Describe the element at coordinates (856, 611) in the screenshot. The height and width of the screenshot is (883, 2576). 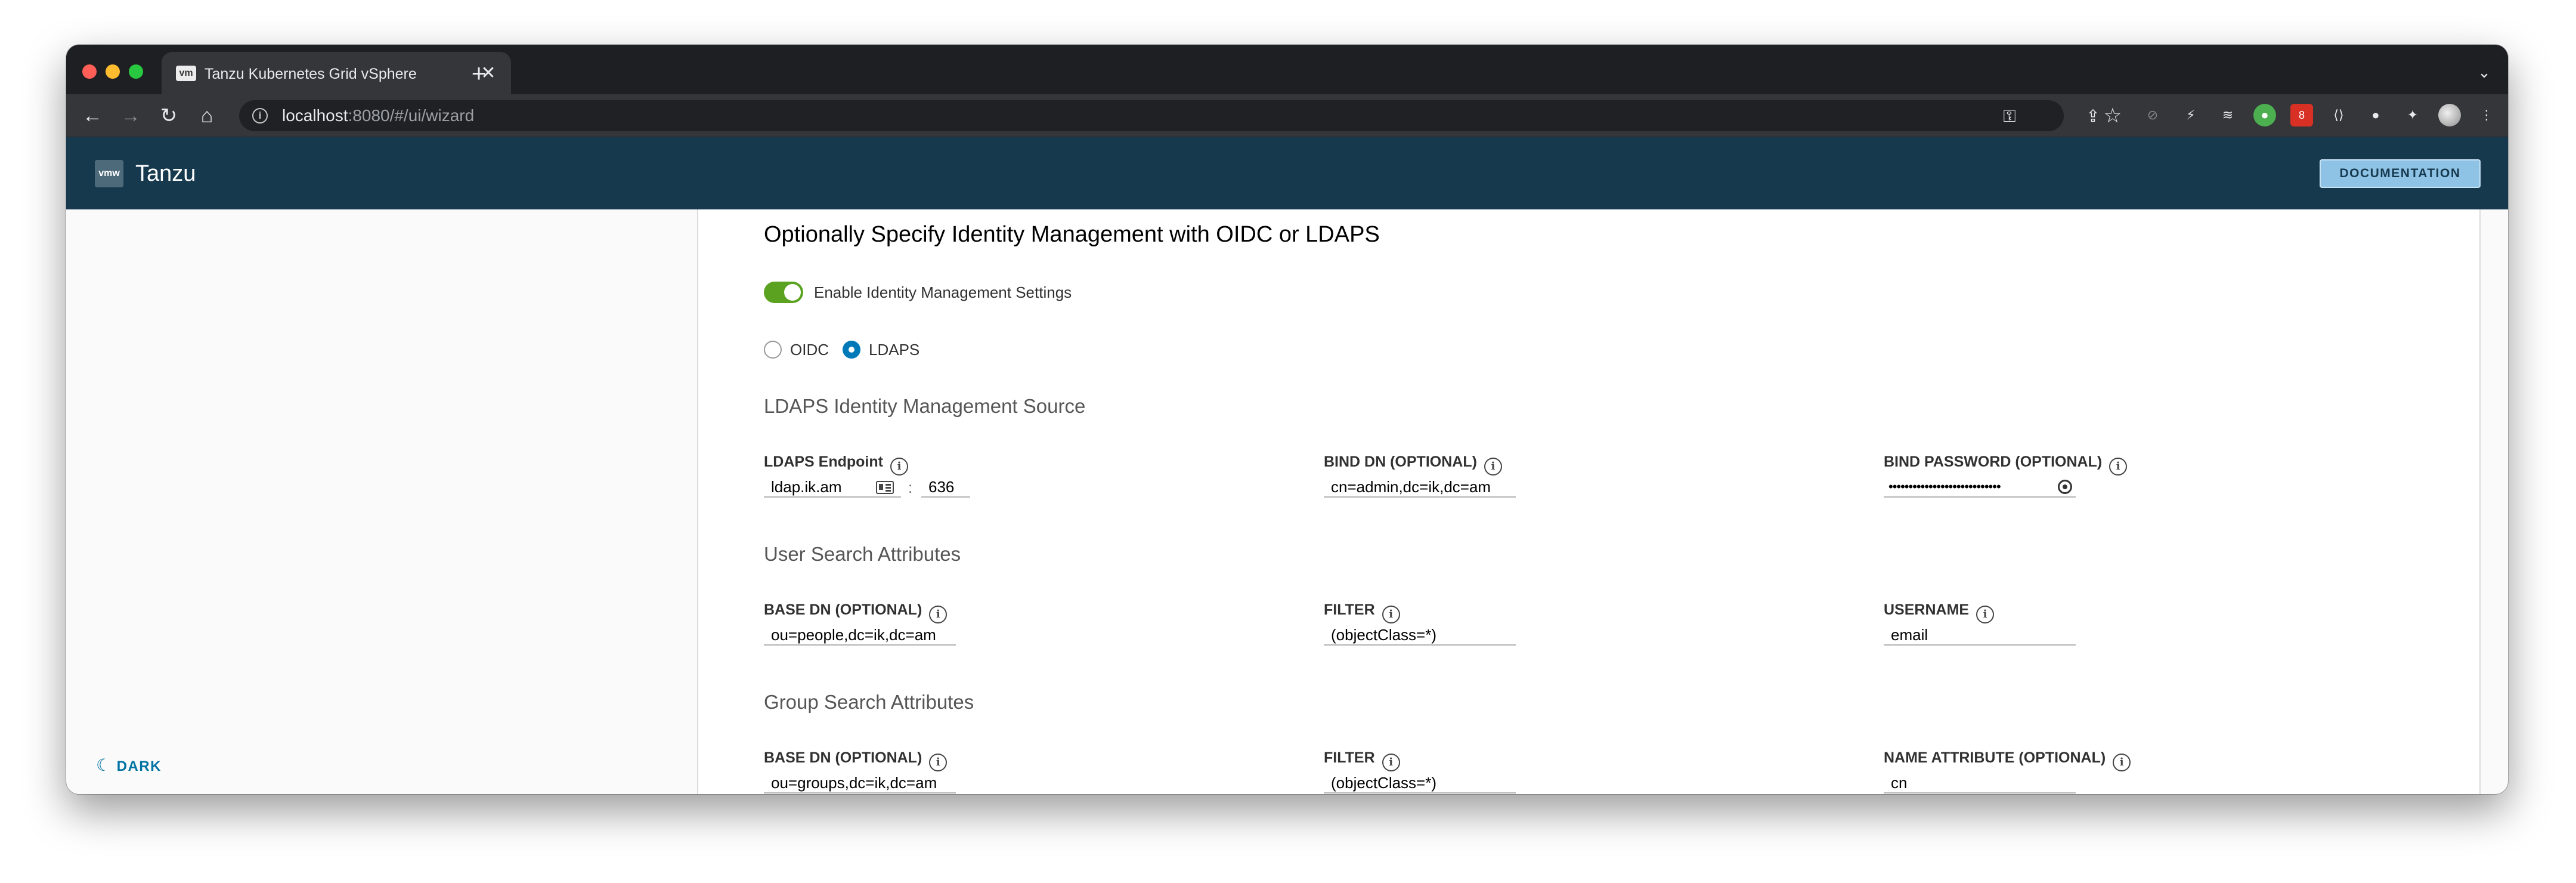
I see `user-base-dn-label: BASE DN (OPTIONAL) i` at that location.